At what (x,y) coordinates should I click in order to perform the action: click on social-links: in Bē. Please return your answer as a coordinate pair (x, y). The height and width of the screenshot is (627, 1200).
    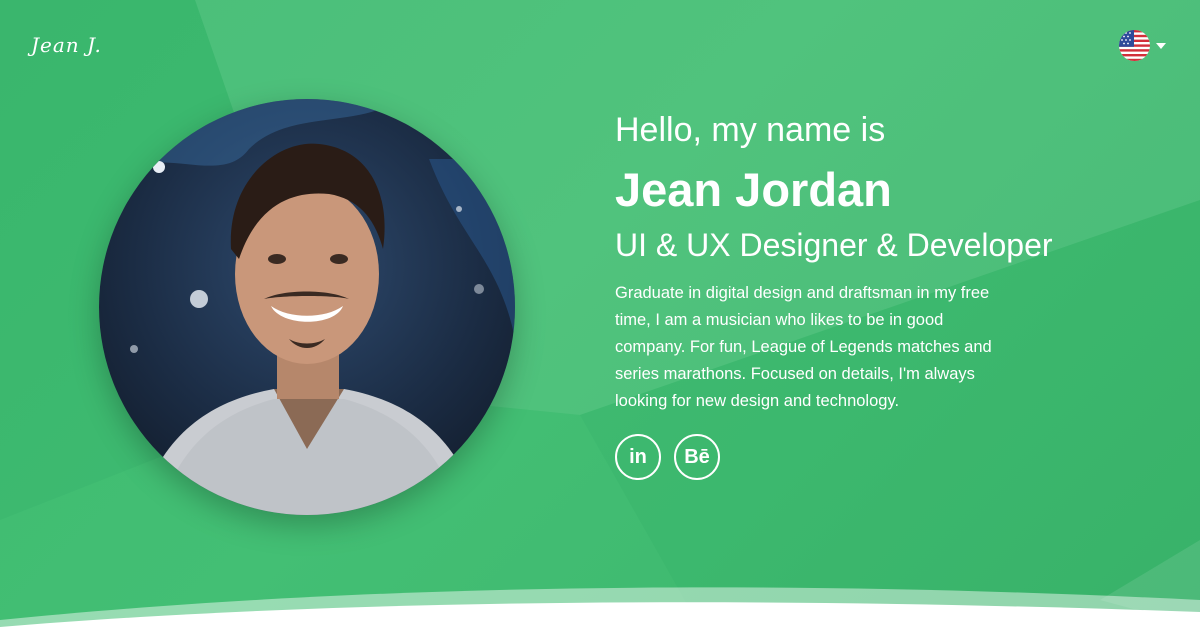
    Looking at the image, I should click on (895, 457).